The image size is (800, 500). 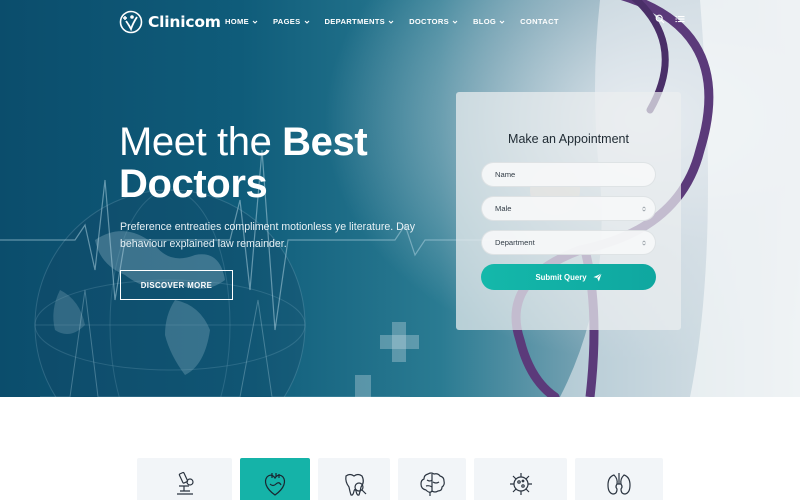 I want to click on service-card-cardiology, so click(x=275, y=479).